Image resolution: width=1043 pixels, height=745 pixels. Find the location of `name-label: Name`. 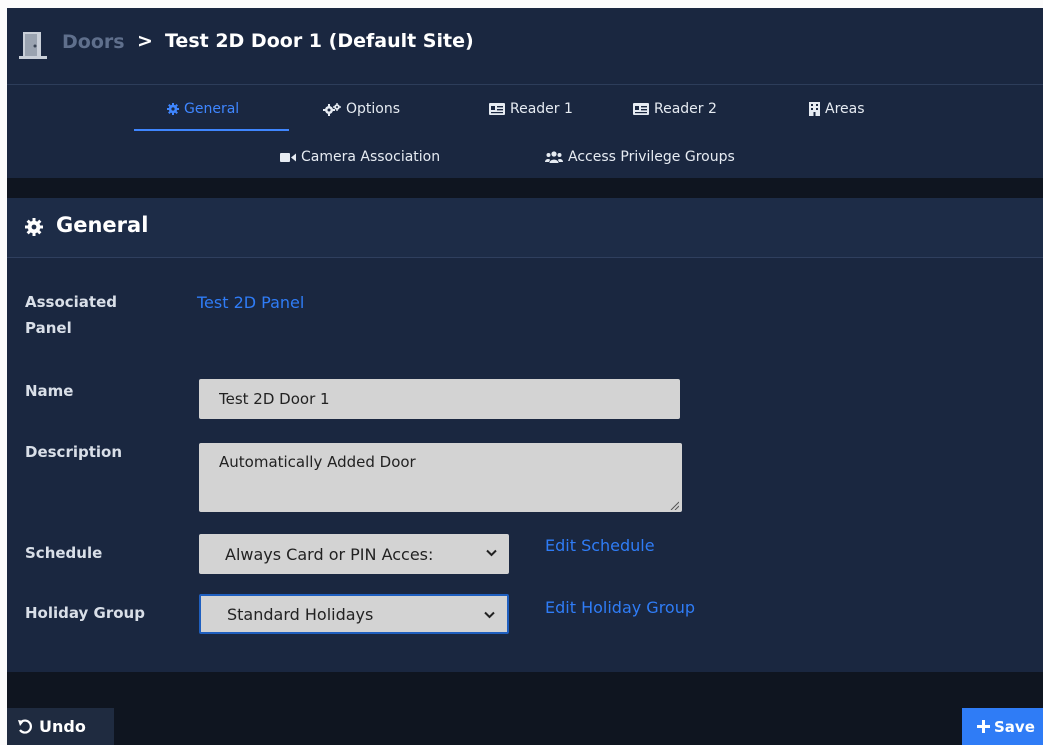

name-label: Name is located at coordinates (49, 391).